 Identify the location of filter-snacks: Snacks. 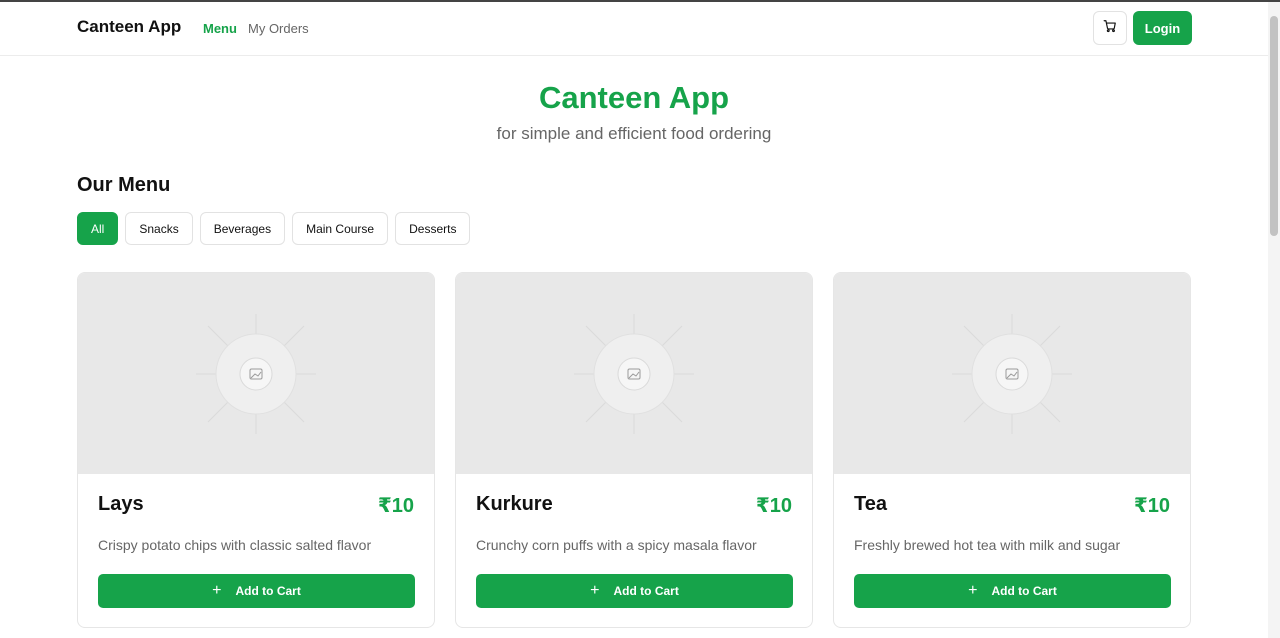
(159, 228).